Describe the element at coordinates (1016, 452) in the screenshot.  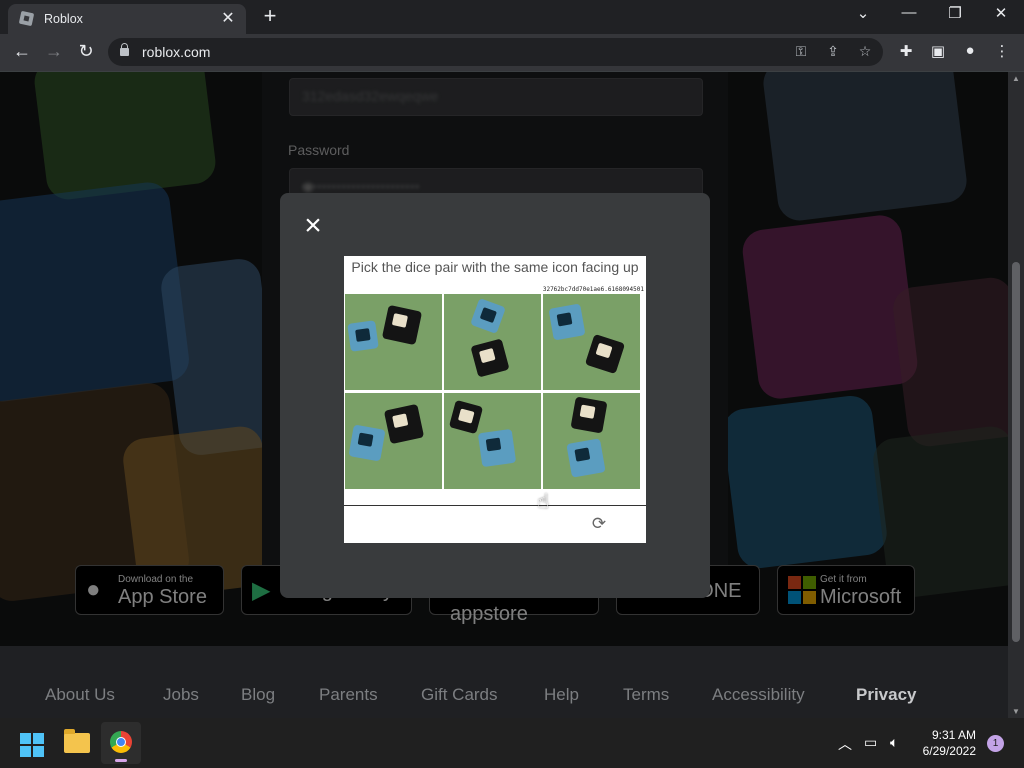
I see `scrollbar-thumb` at that location.